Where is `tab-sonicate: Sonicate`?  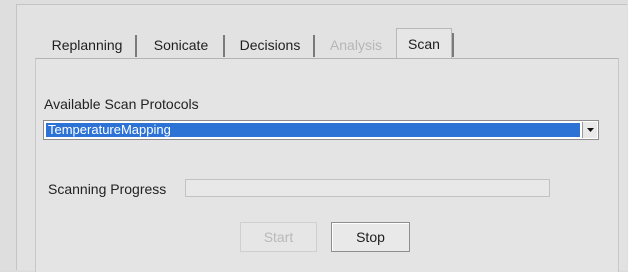 tab-sonicate: Sonicate is located at coordinates (181, 45).